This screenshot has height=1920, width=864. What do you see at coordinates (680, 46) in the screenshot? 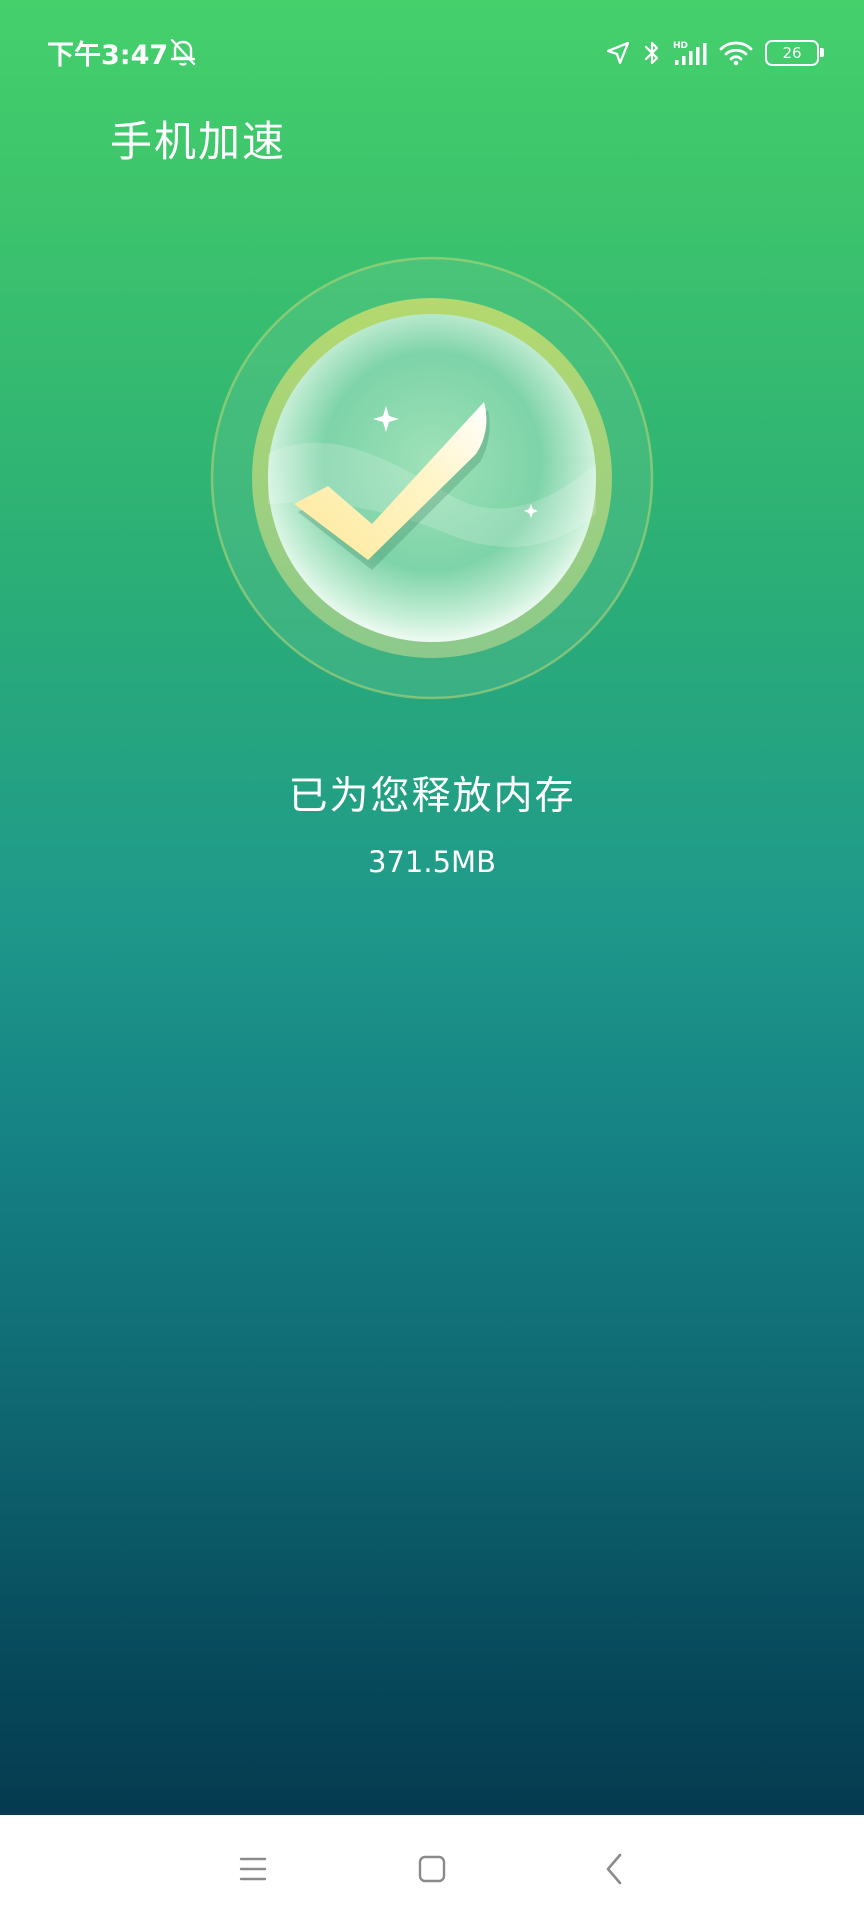
I see `svg-text: HD` at bounding box center [680, 46].